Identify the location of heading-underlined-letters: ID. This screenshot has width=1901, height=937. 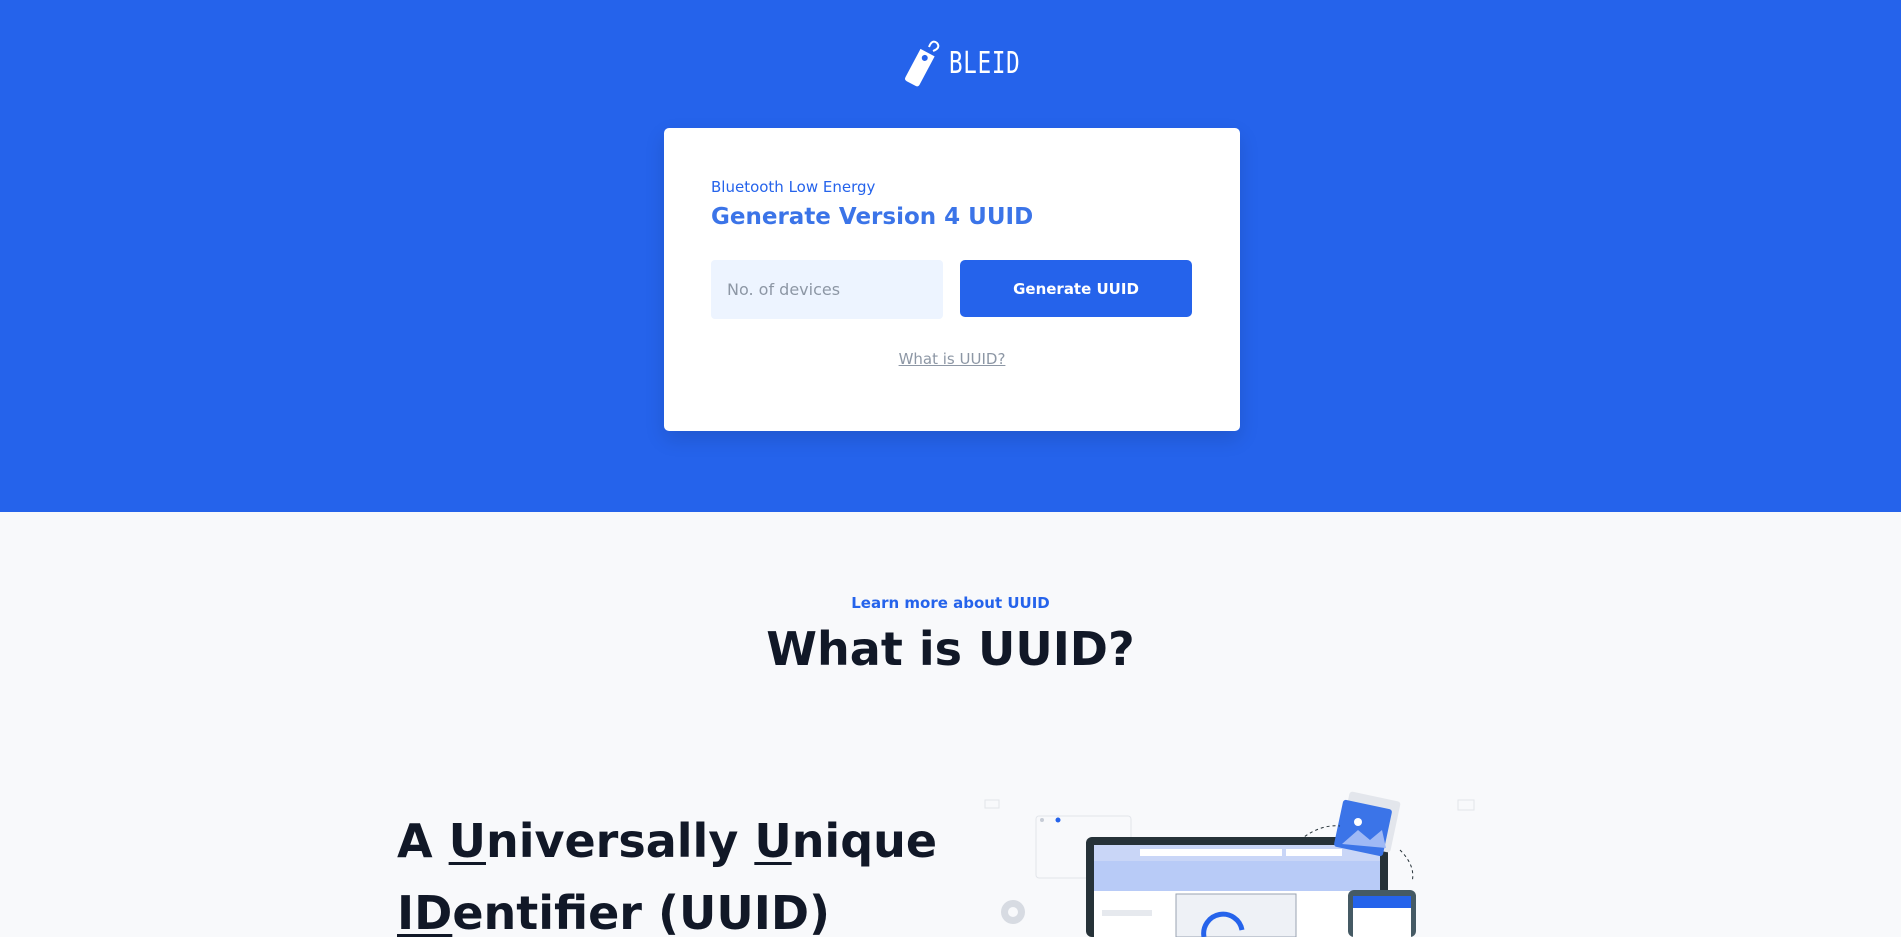
(425, 911).